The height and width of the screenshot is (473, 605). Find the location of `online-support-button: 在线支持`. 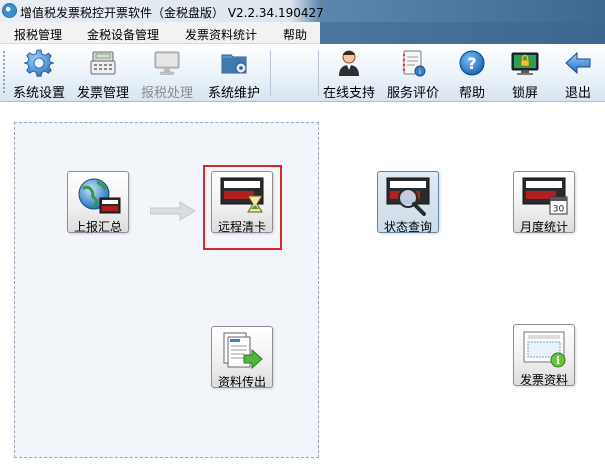

online-support-button: 在线支持 is located at coordinates (349, 73).